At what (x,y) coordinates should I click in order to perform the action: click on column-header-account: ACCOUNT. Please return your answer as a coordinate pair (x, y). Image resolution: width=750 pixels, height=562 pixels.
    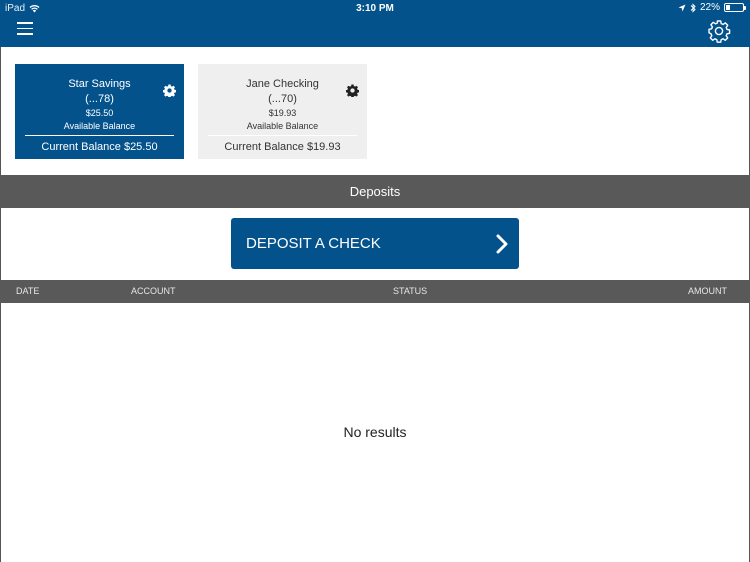
    Looking at the image, I should click on (153, 291).